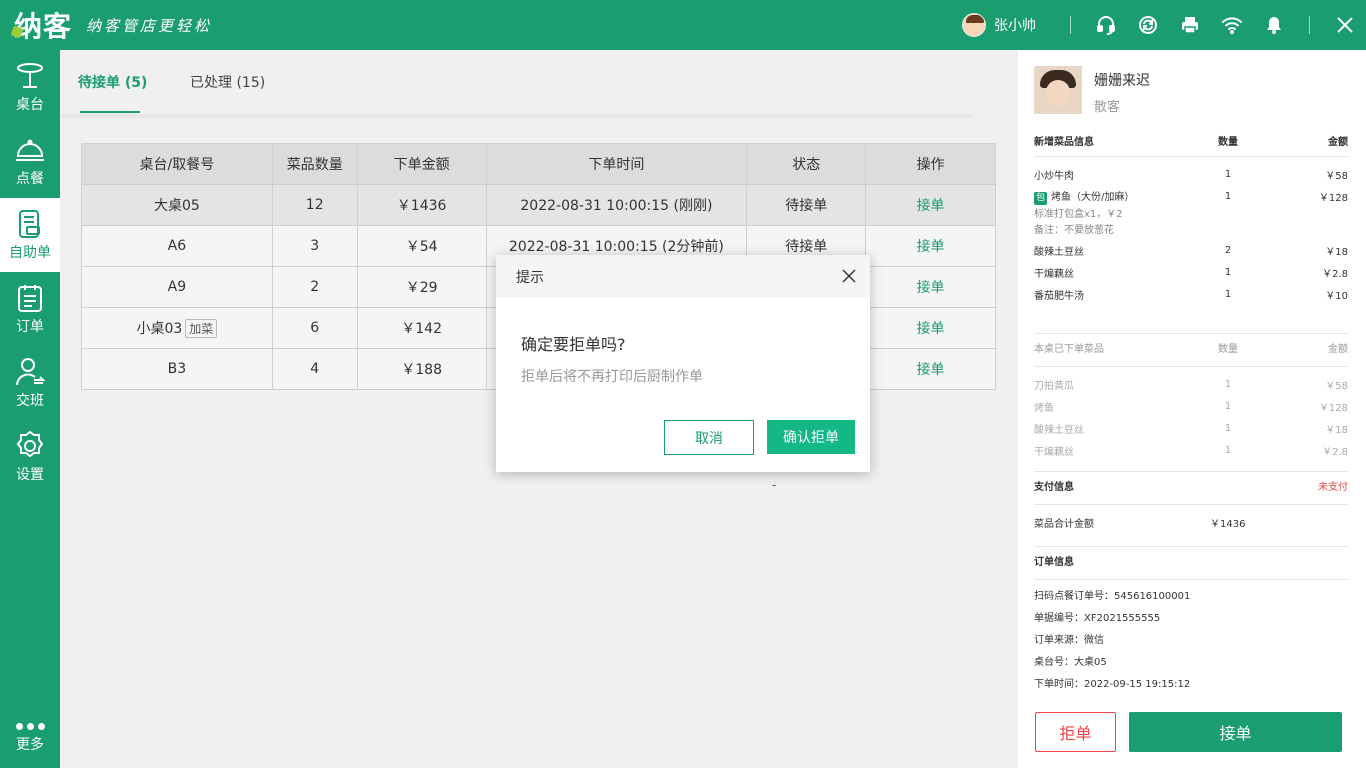  I want to click on pack-badge: 包, so click(1040, 198).